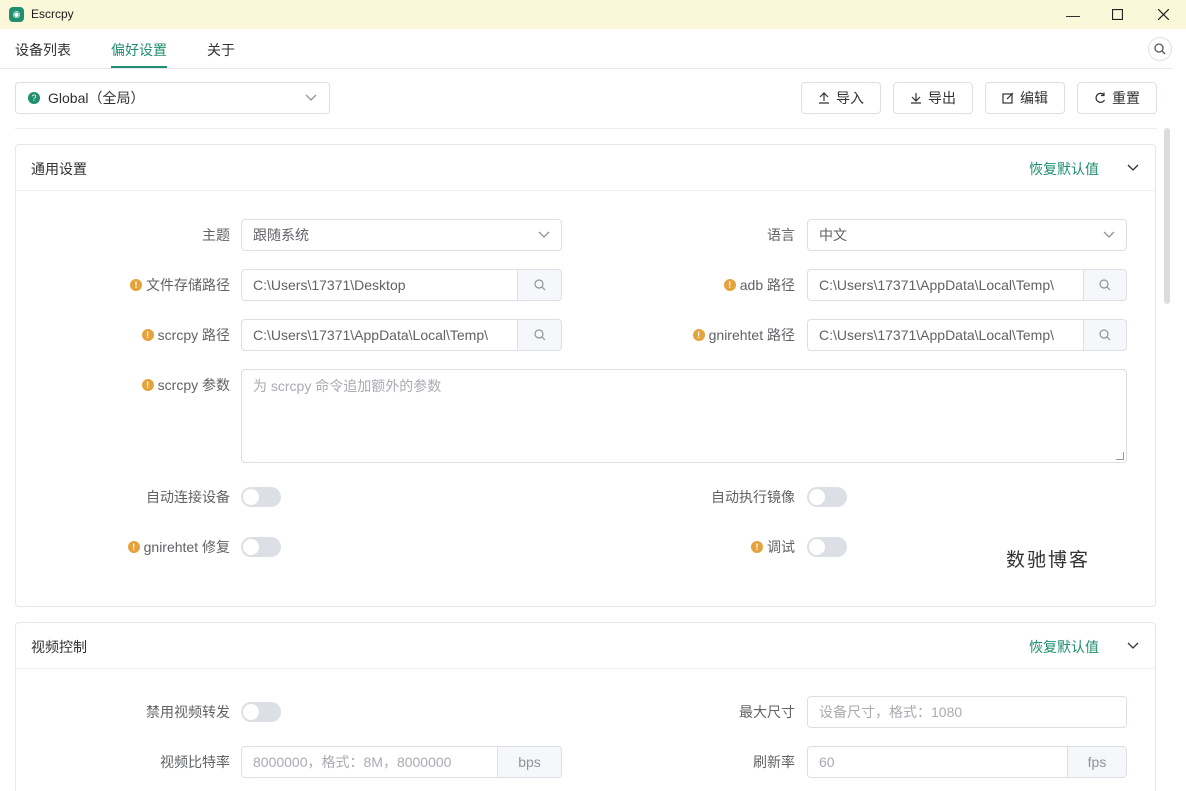  Describe the element at coordinates (967, 235) in the screenshot. I see `language-select: 中文` at that location.